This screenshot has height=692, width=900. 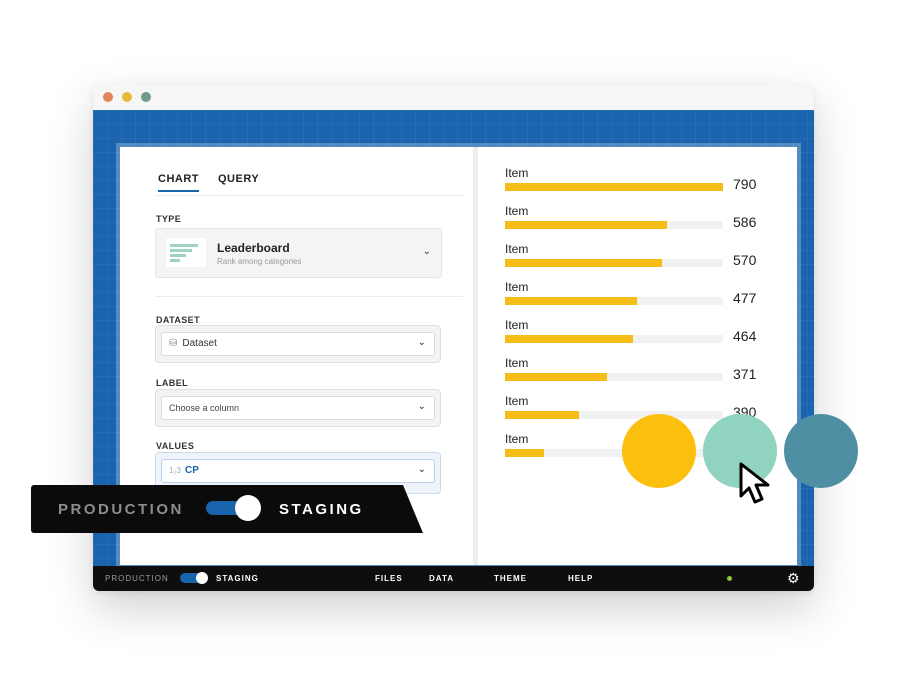 What do you see at coordinates (178, 182) in the screenshot?
I see `tab-chart: CHART` at bounding box center [178, 182].